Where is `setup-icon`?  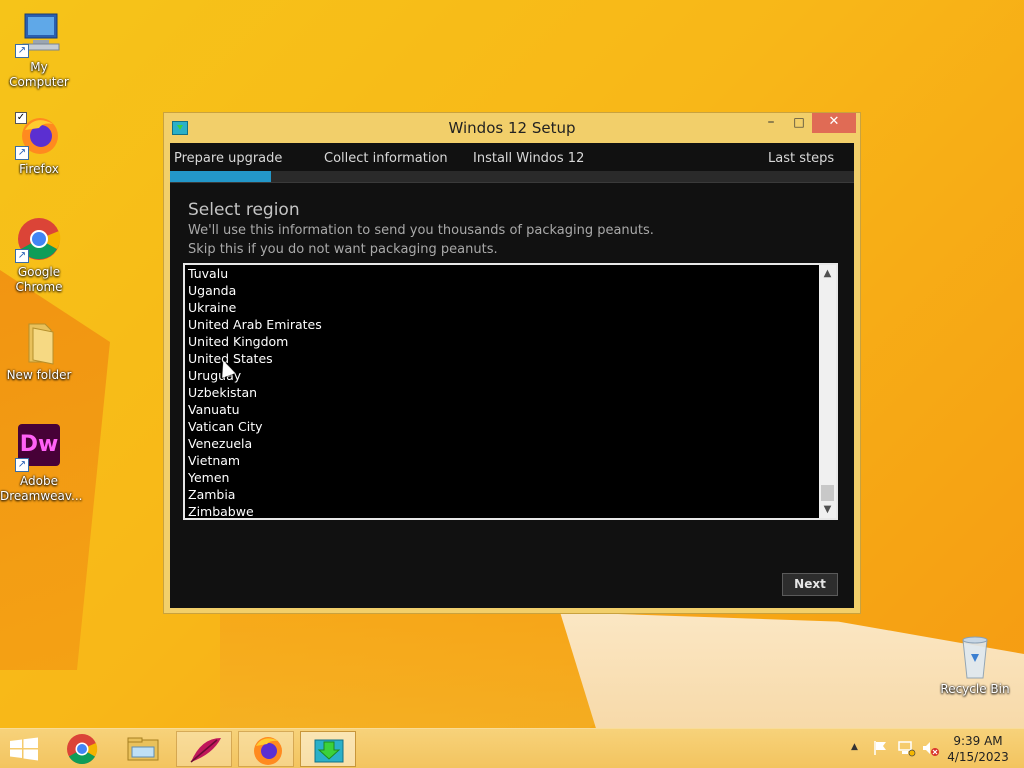 setup-icon is located at coordinates (329, 751).